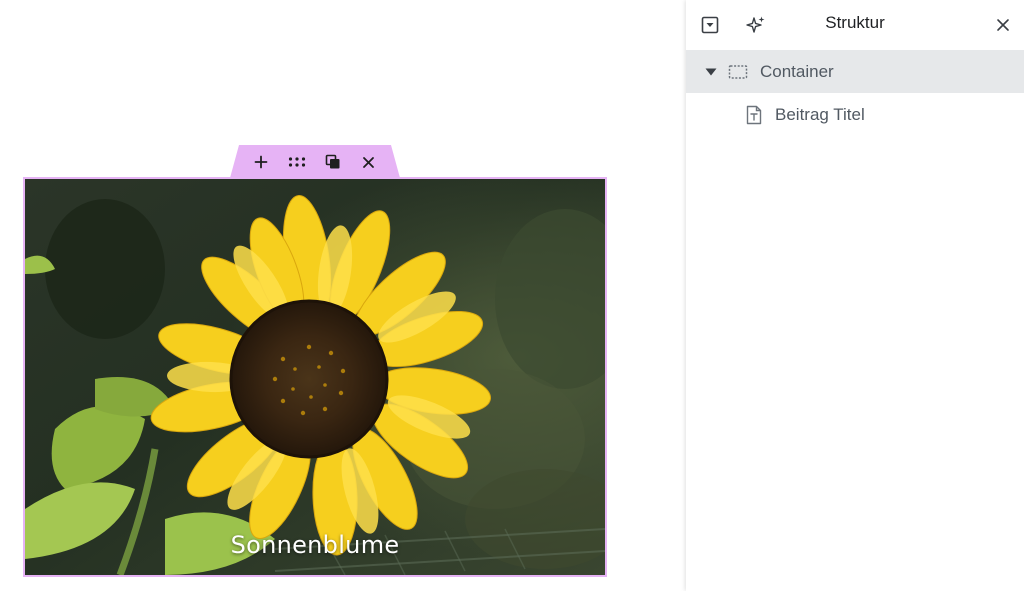 The width and height of the screenshot is (1024, 591). I want to click on add-element-button, so click(261, 162).